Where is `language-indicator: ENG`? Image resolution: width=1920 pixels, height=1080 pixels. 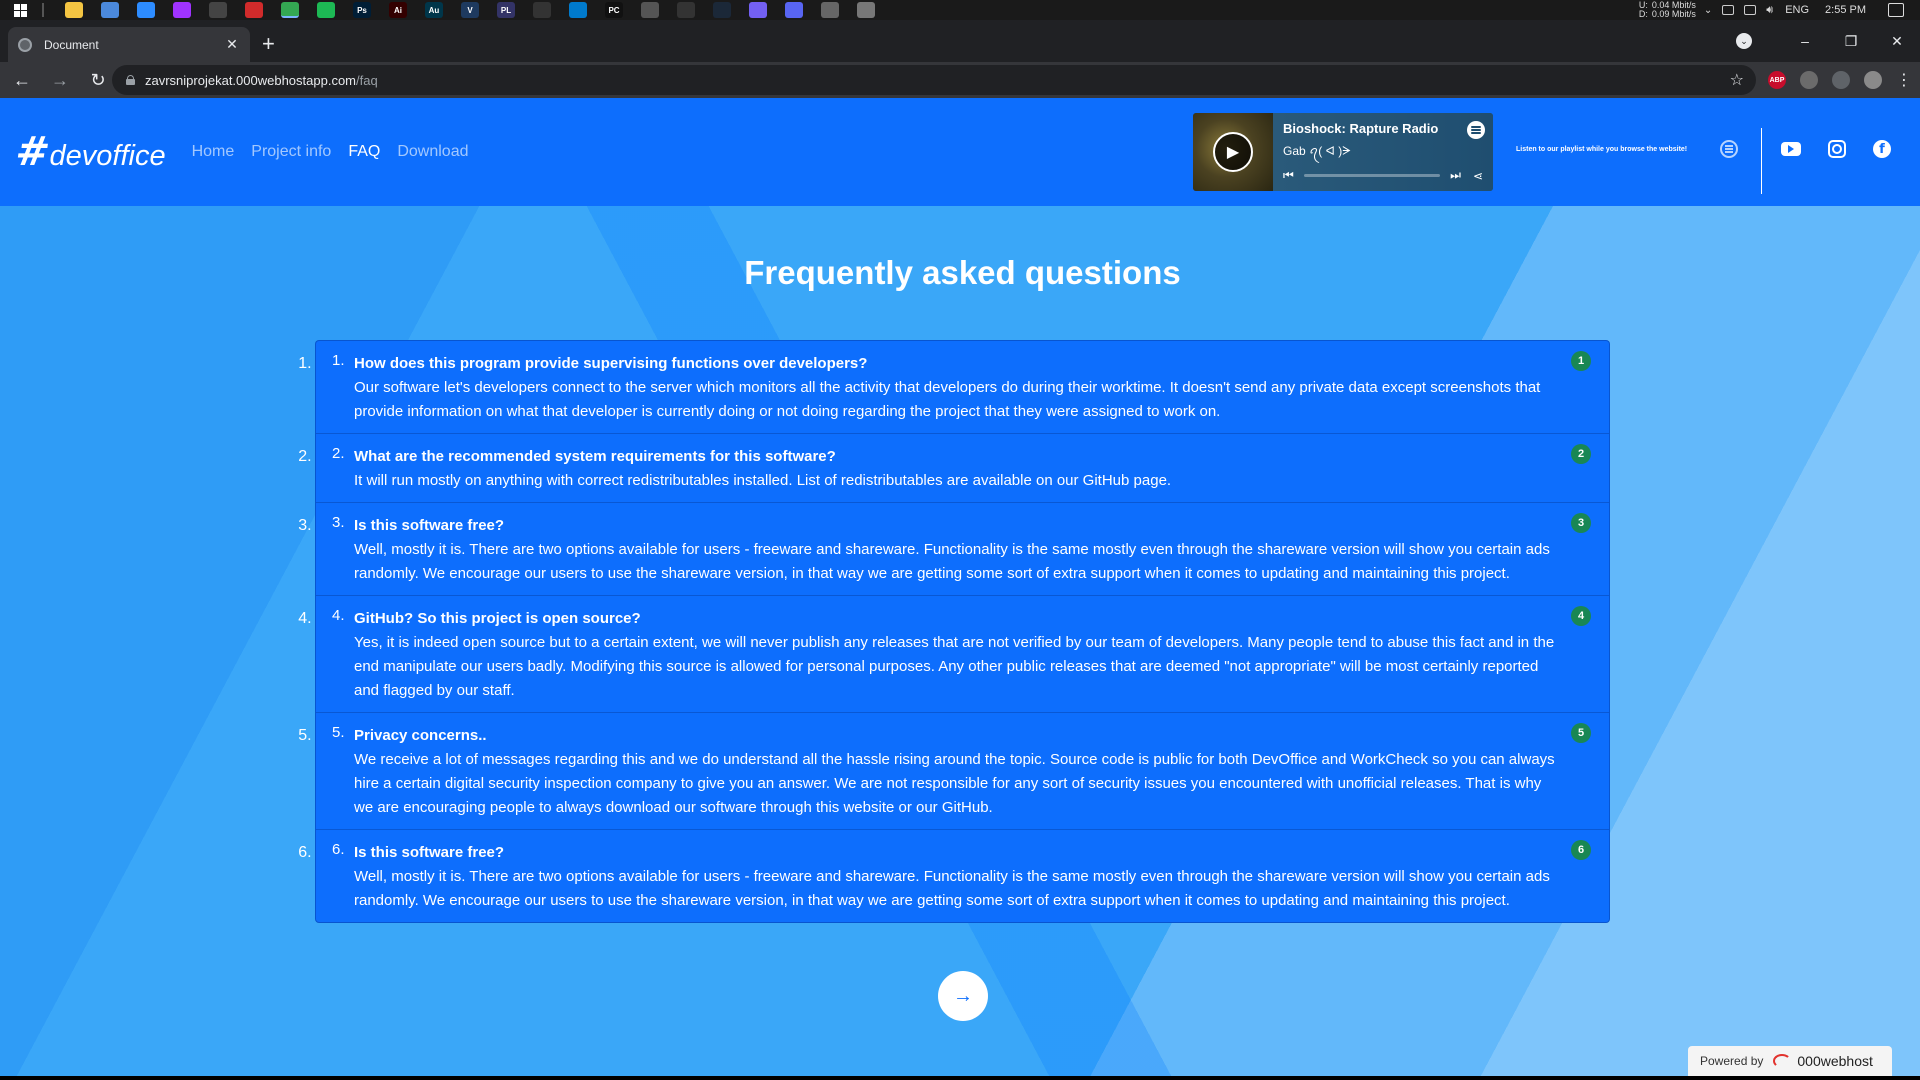
language-indicator: ENG is located at coordinates (1797, 10).